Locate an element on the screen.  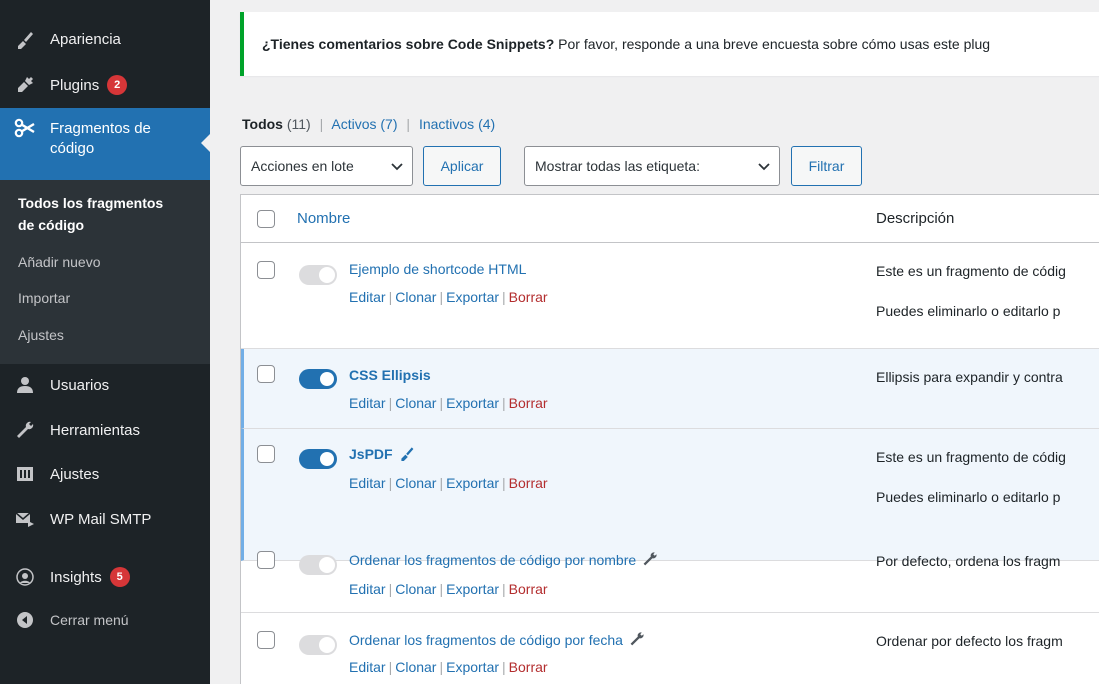
snippet-description: Ordenar por defecto los fragm is located at coordinates (969, 641).